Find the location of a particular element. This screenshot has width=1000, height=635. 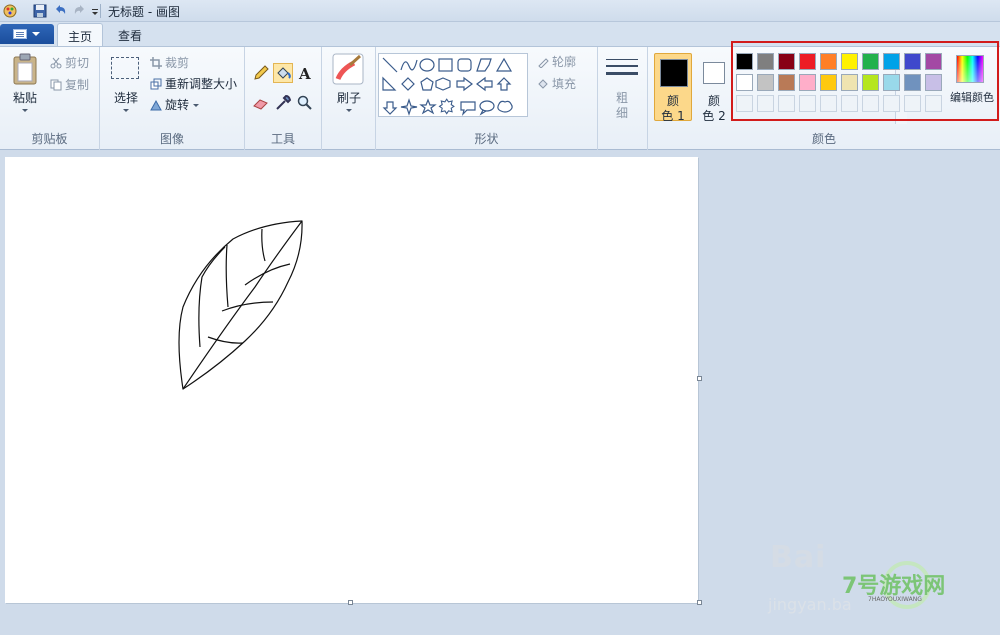

rotate-icon is located at coordinates (156, 105).